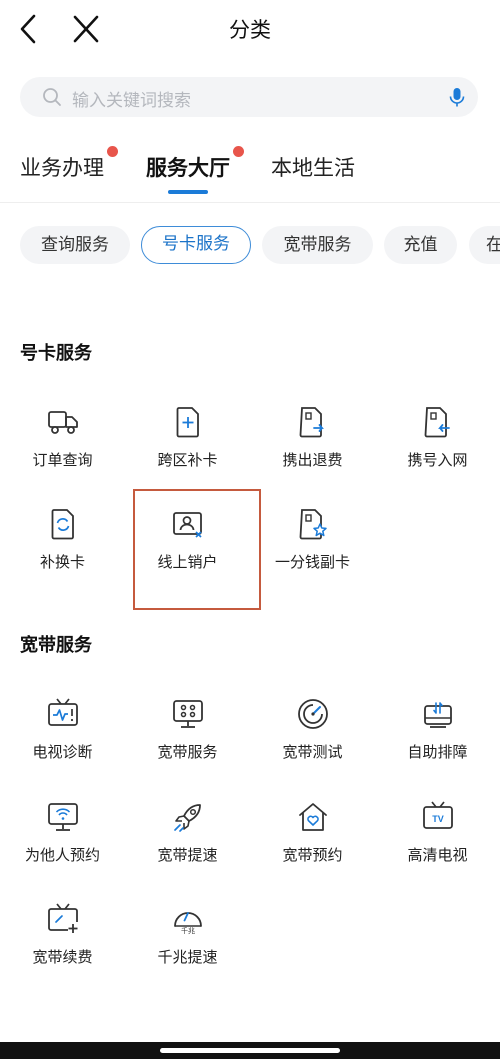  What do you see at coordinates (493, 245) in the screenshot?
I see `chip-label: 在` at bounding box center [493, 245].